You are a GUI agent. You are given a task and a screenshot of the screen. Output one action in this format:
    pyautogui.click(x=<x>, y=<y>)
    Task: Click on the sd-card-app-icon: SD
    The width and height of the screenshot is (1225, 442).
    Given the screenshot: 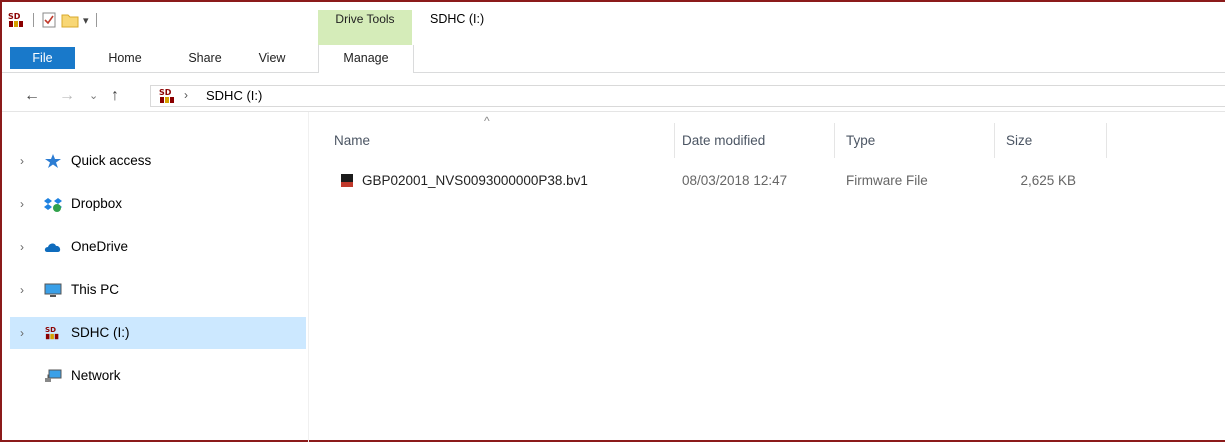 What is the action you would take?
    pyautogui.click(x=17, y=20)
    